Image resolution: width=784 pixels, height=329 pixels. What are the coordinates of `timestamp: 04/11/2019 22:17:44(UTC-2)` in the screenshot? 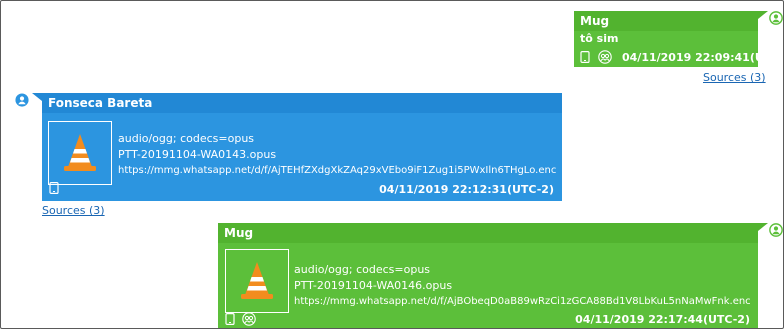 It's located at (662, 319).